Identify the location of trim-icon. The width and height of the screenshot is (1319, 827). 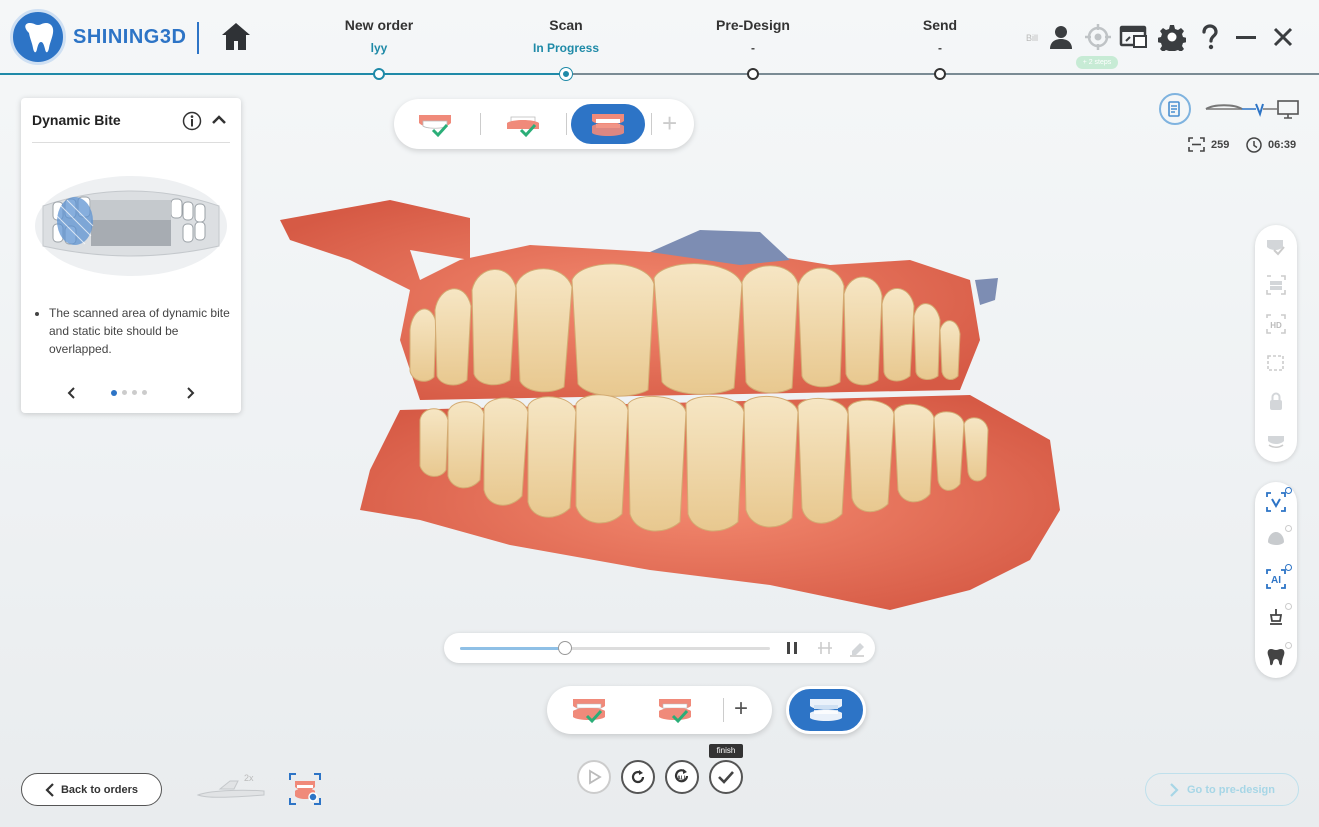
(825, 648).